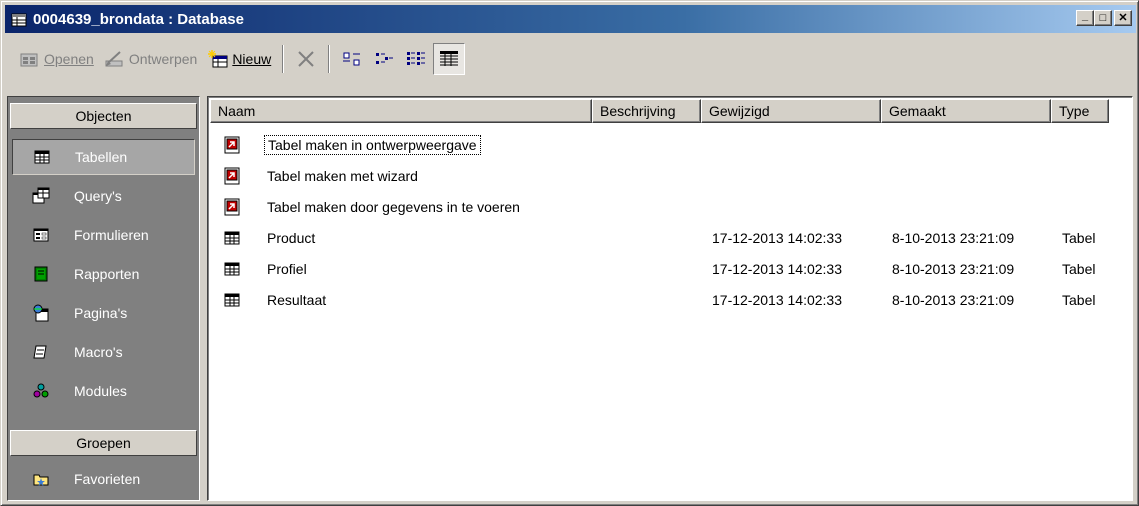 Image resolution: width=1139 pixels, height=506 pixels. I want to click on small-icons-icon, so click(384, 59).